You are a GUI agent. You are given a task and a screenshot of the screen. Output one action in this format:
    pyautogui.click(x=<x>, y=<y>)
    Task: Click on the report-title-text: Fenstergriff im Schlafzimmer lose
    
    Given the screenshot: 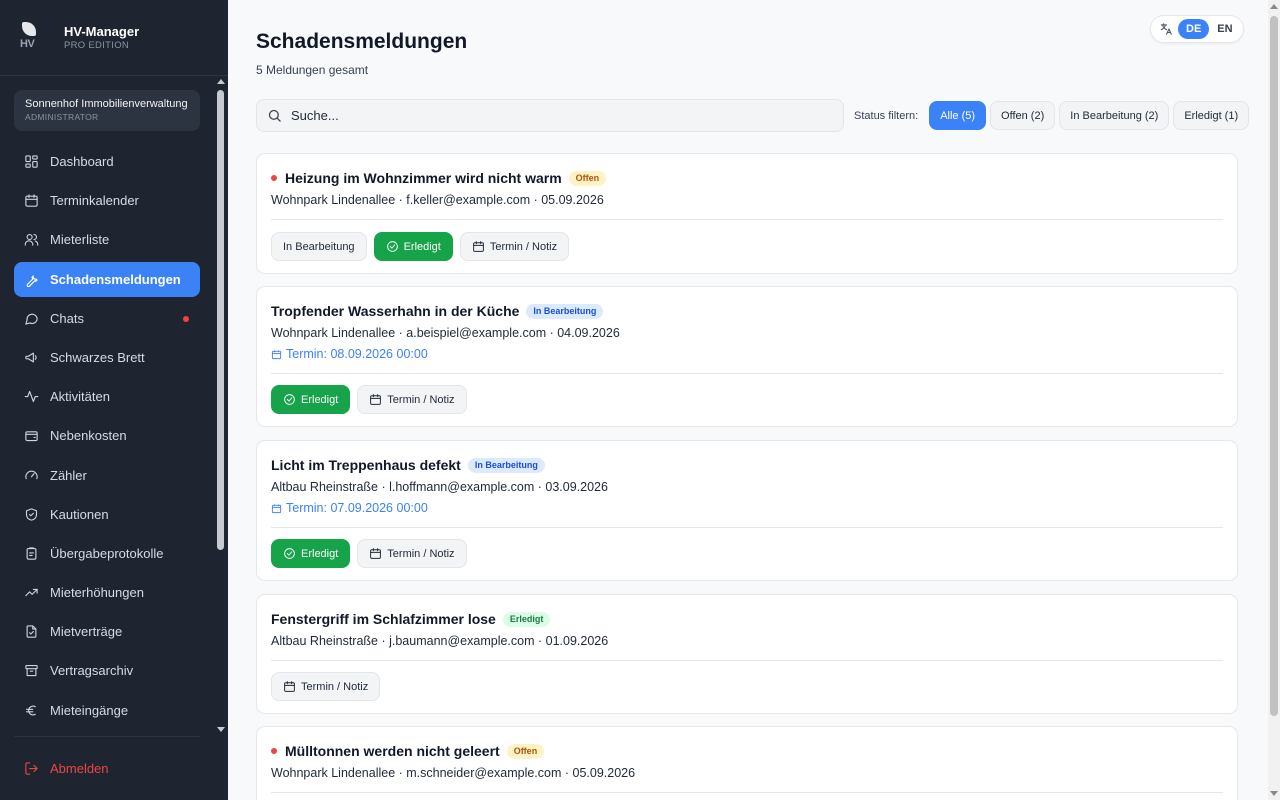 What is the action you would take?
    pyautogui.click(x=383, y=619)
    